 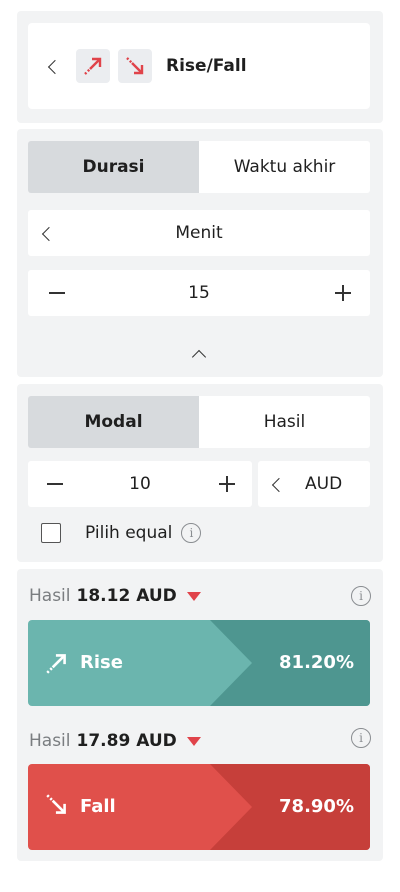 I want to click on currency-select: AUD, so click(x=314, y=484).